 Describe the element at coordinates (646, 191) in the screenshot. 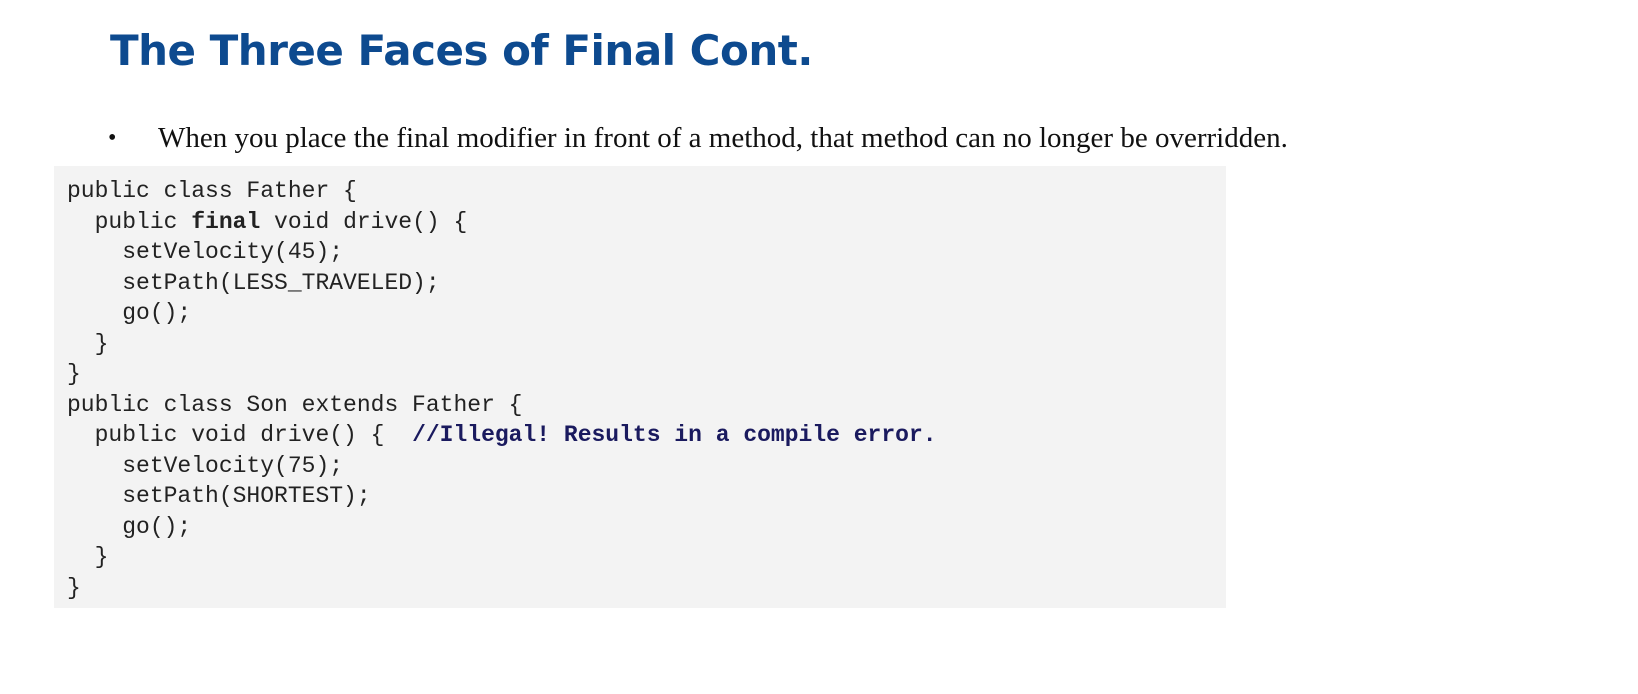

I see `code-line: public class Father {` at that location.